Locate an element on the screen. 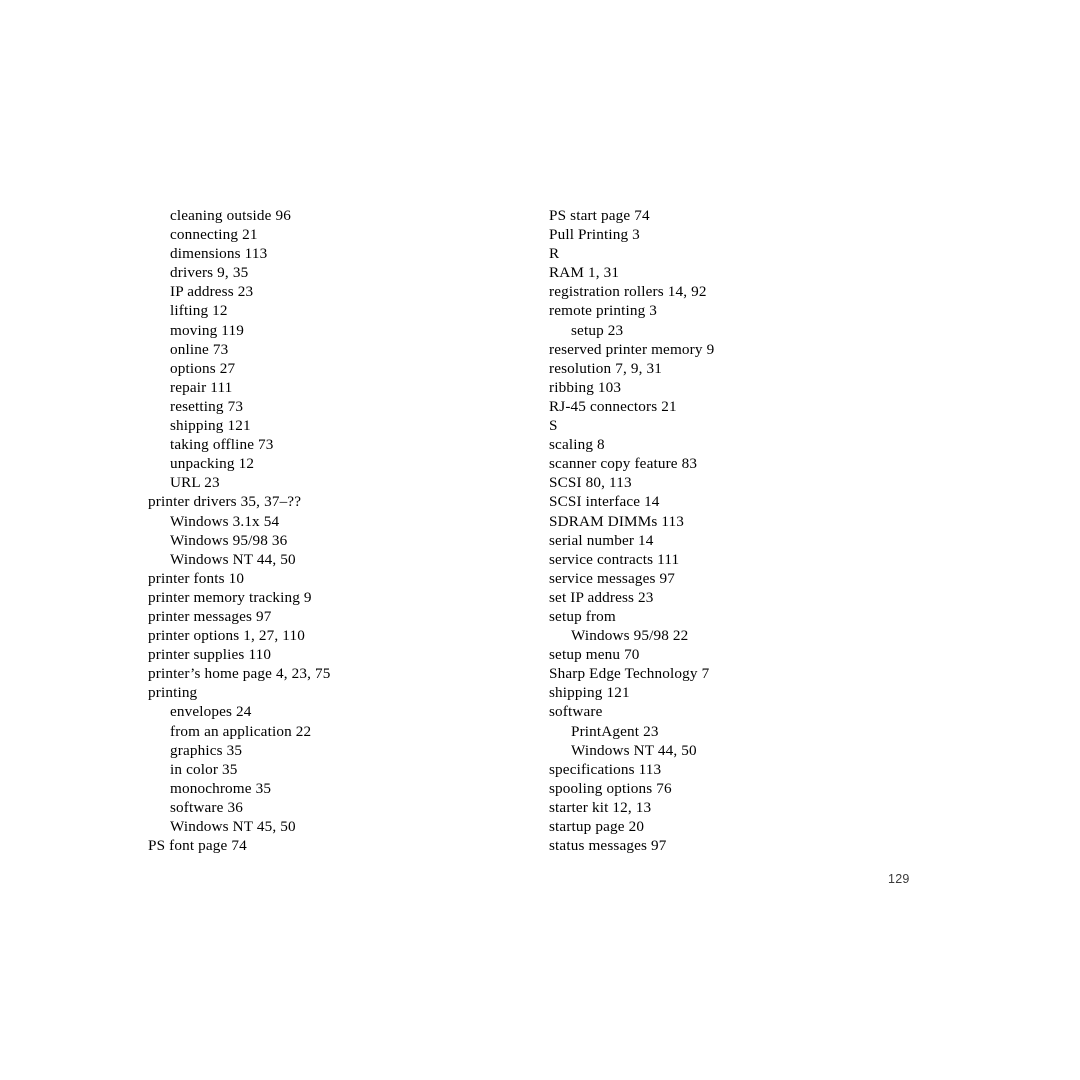 The height and width of the screenshot is (1080, 1080). index-entry: envelopes 24 is located at coordinates (211, 712).